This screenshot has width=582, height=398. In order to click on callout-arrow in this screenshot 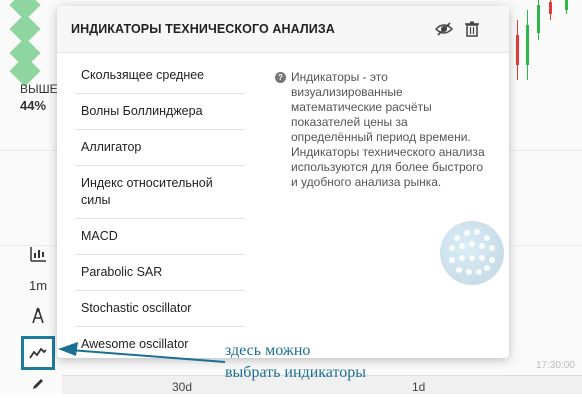, I will do `click(142, 352)`.